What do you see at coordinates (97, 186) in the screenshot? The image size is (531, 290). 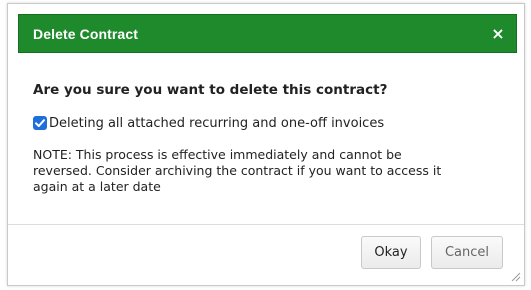 I see `note-line: again at a later date` at bounding box center [97, 186].